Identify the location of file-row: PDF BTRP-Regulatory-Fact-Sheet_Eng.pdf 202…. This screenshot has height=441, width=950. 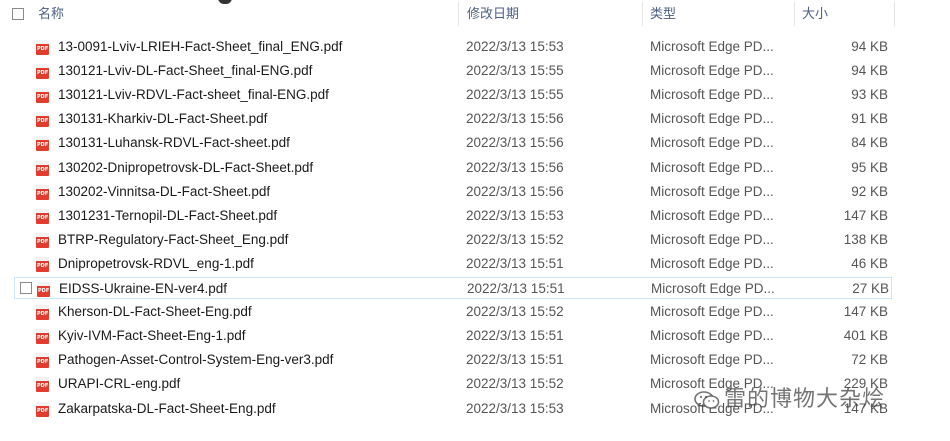
(453, 240).